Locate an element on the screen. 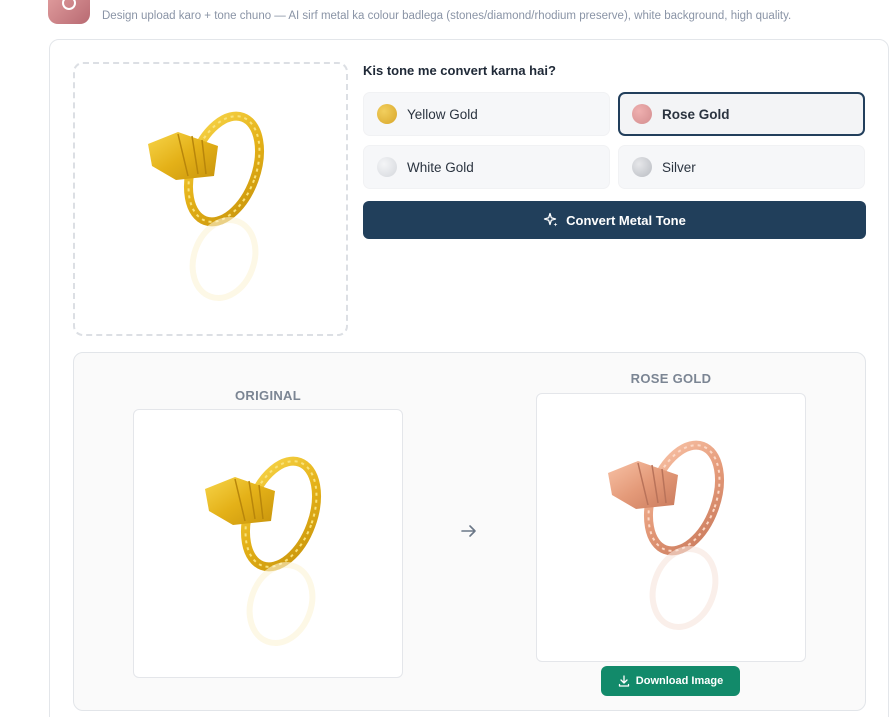 This screenshot has width=892, height=717. tone-option-label: Silver is located at coordinates (679, 167).